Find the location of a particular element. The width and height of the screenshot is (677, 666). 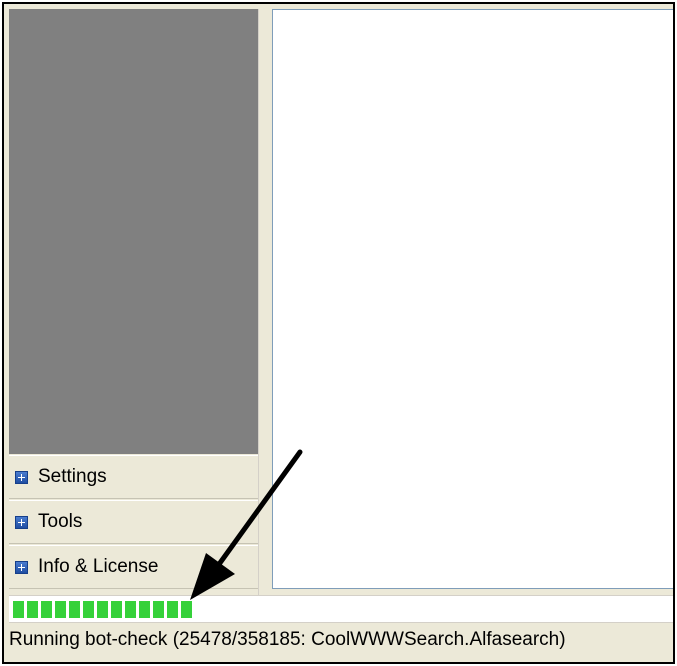

sidebar-item-label: Tools is located at coordinates (60, 521).